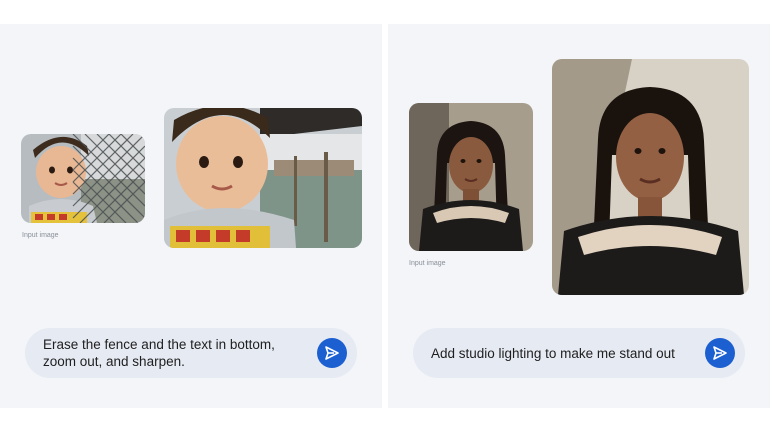 This screenshot has width=770, height=433. I want to click on output-image-portrait, so click(650, 177).